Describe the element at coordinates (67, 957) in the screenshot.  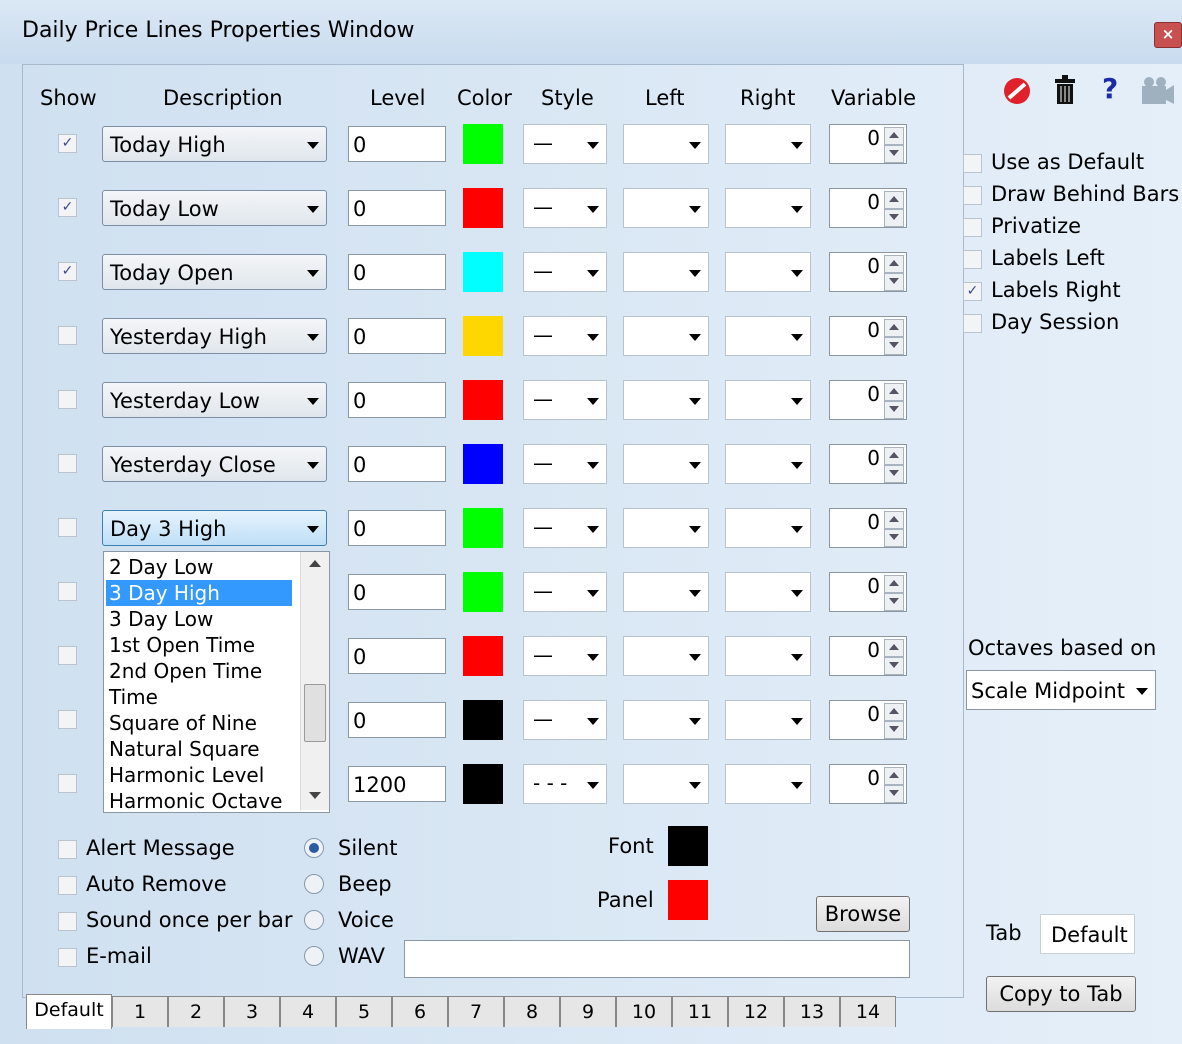
I see `email-checkbox` at that location.